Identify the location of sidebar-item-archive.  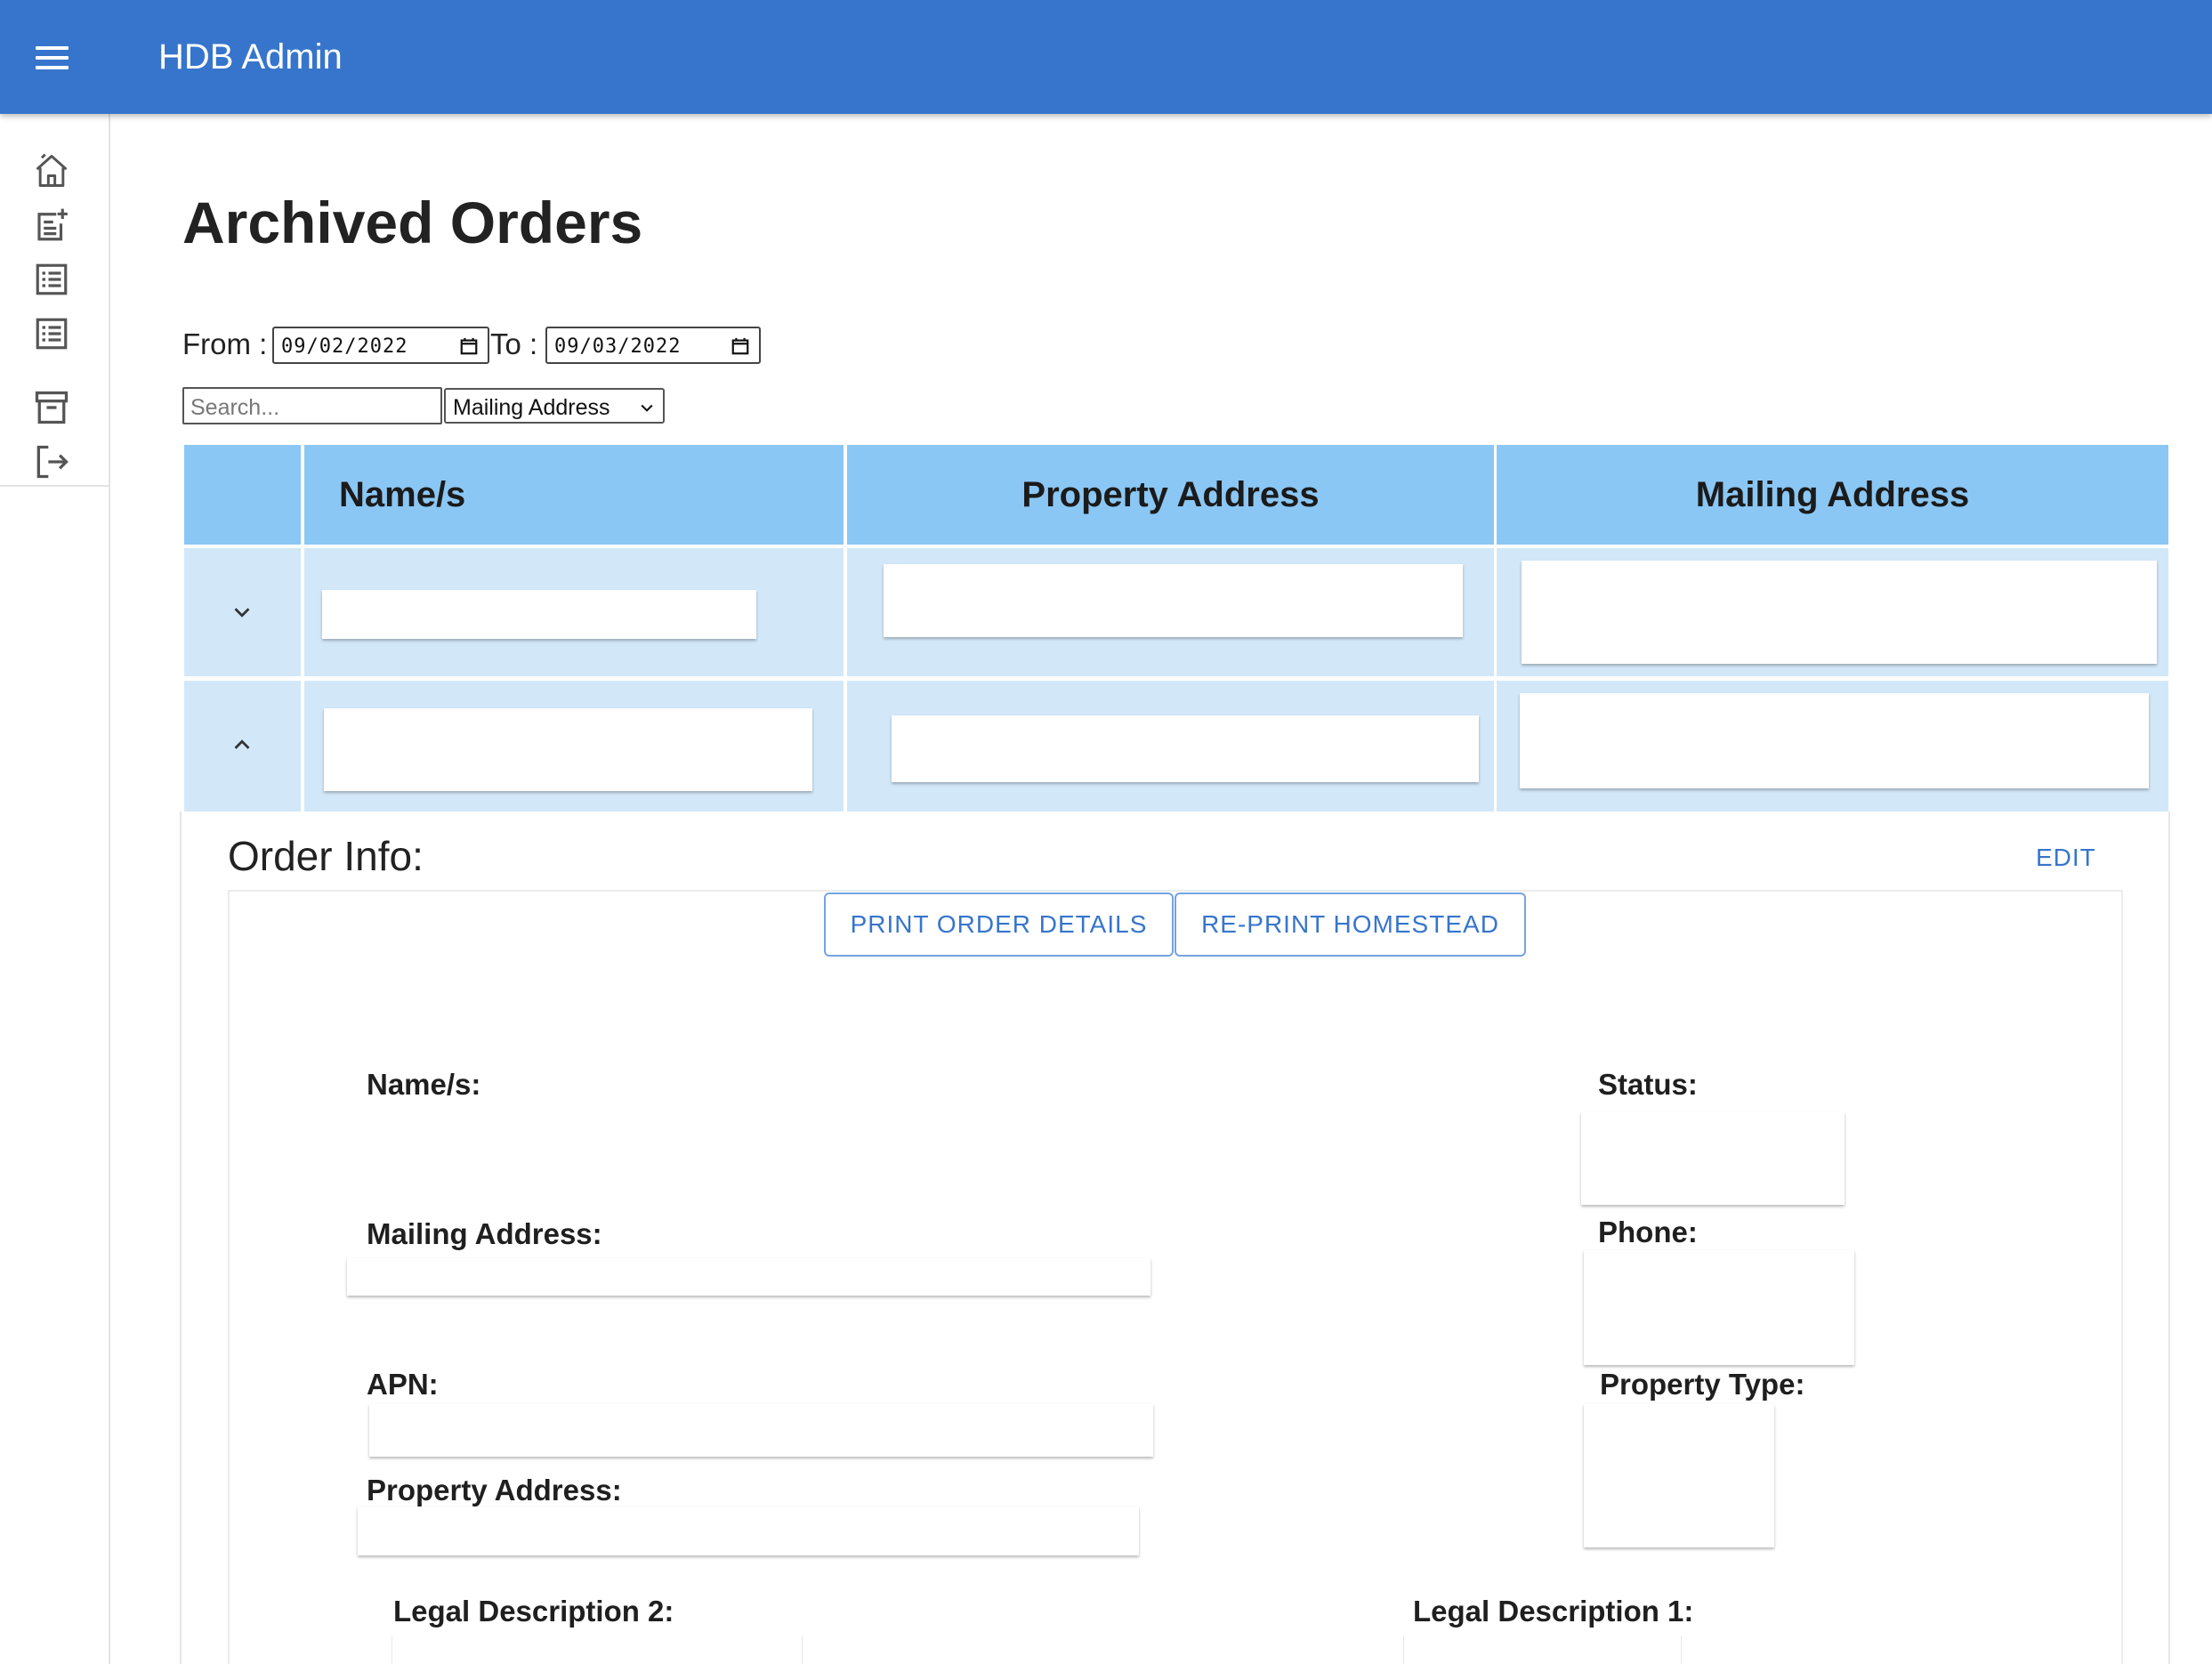
(52, 407).